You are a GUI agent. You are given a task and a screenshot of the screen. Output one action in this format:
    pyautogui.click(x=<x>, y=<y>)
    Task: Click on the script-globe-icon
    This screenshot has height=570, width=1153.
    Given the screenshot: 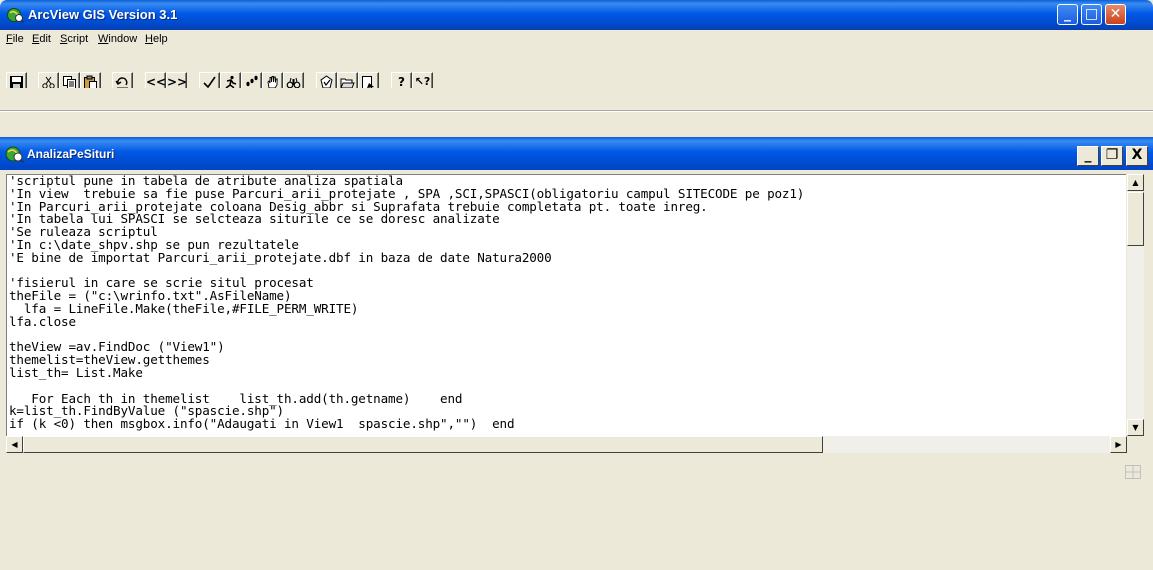 What is the action you would take?
    pyautogui.click(x=14, y=154)
    